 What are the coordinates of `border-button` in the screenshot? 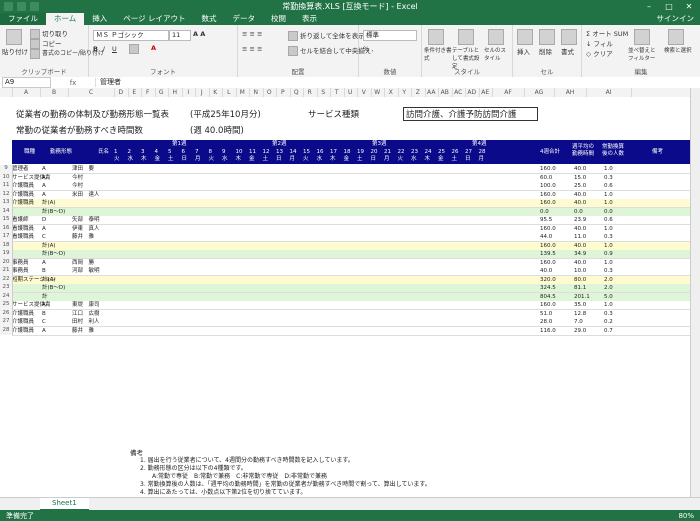 It's located at (135, 49).